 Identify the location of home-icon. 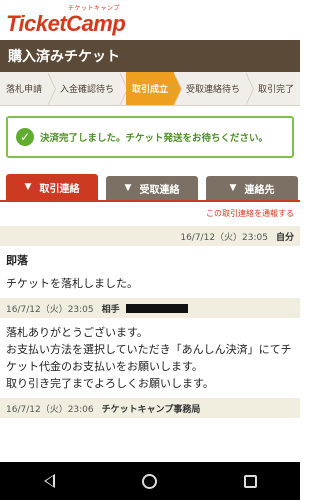
(149, 481).